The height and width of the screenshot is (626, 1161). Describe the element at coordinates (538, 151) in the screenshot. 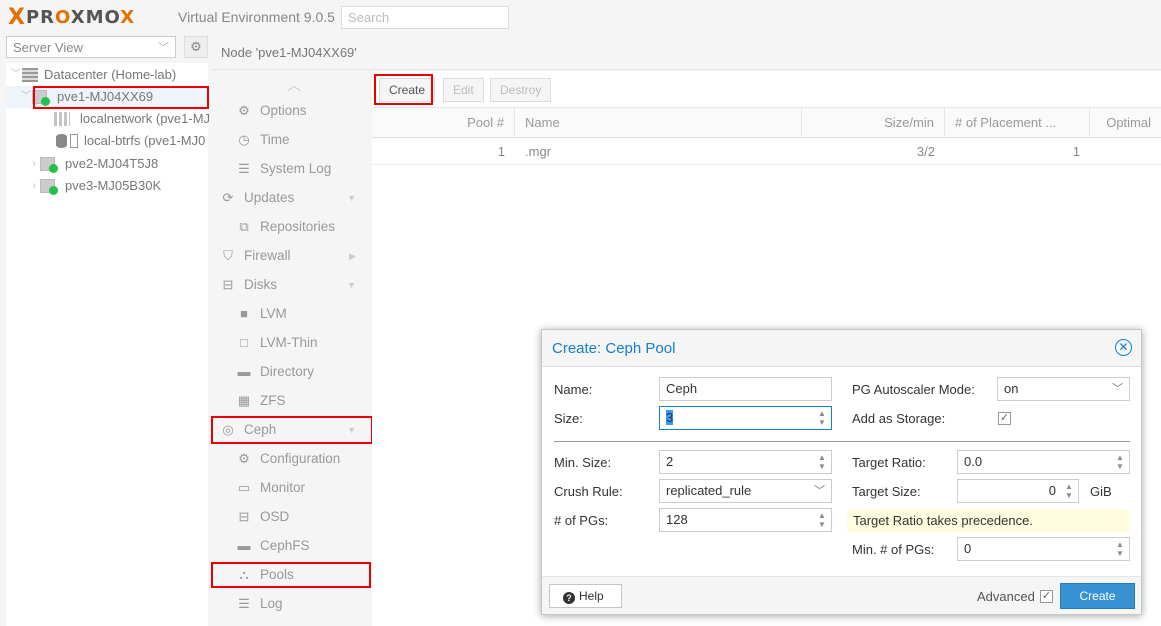

I see `cell-name: .mgr` at that location.